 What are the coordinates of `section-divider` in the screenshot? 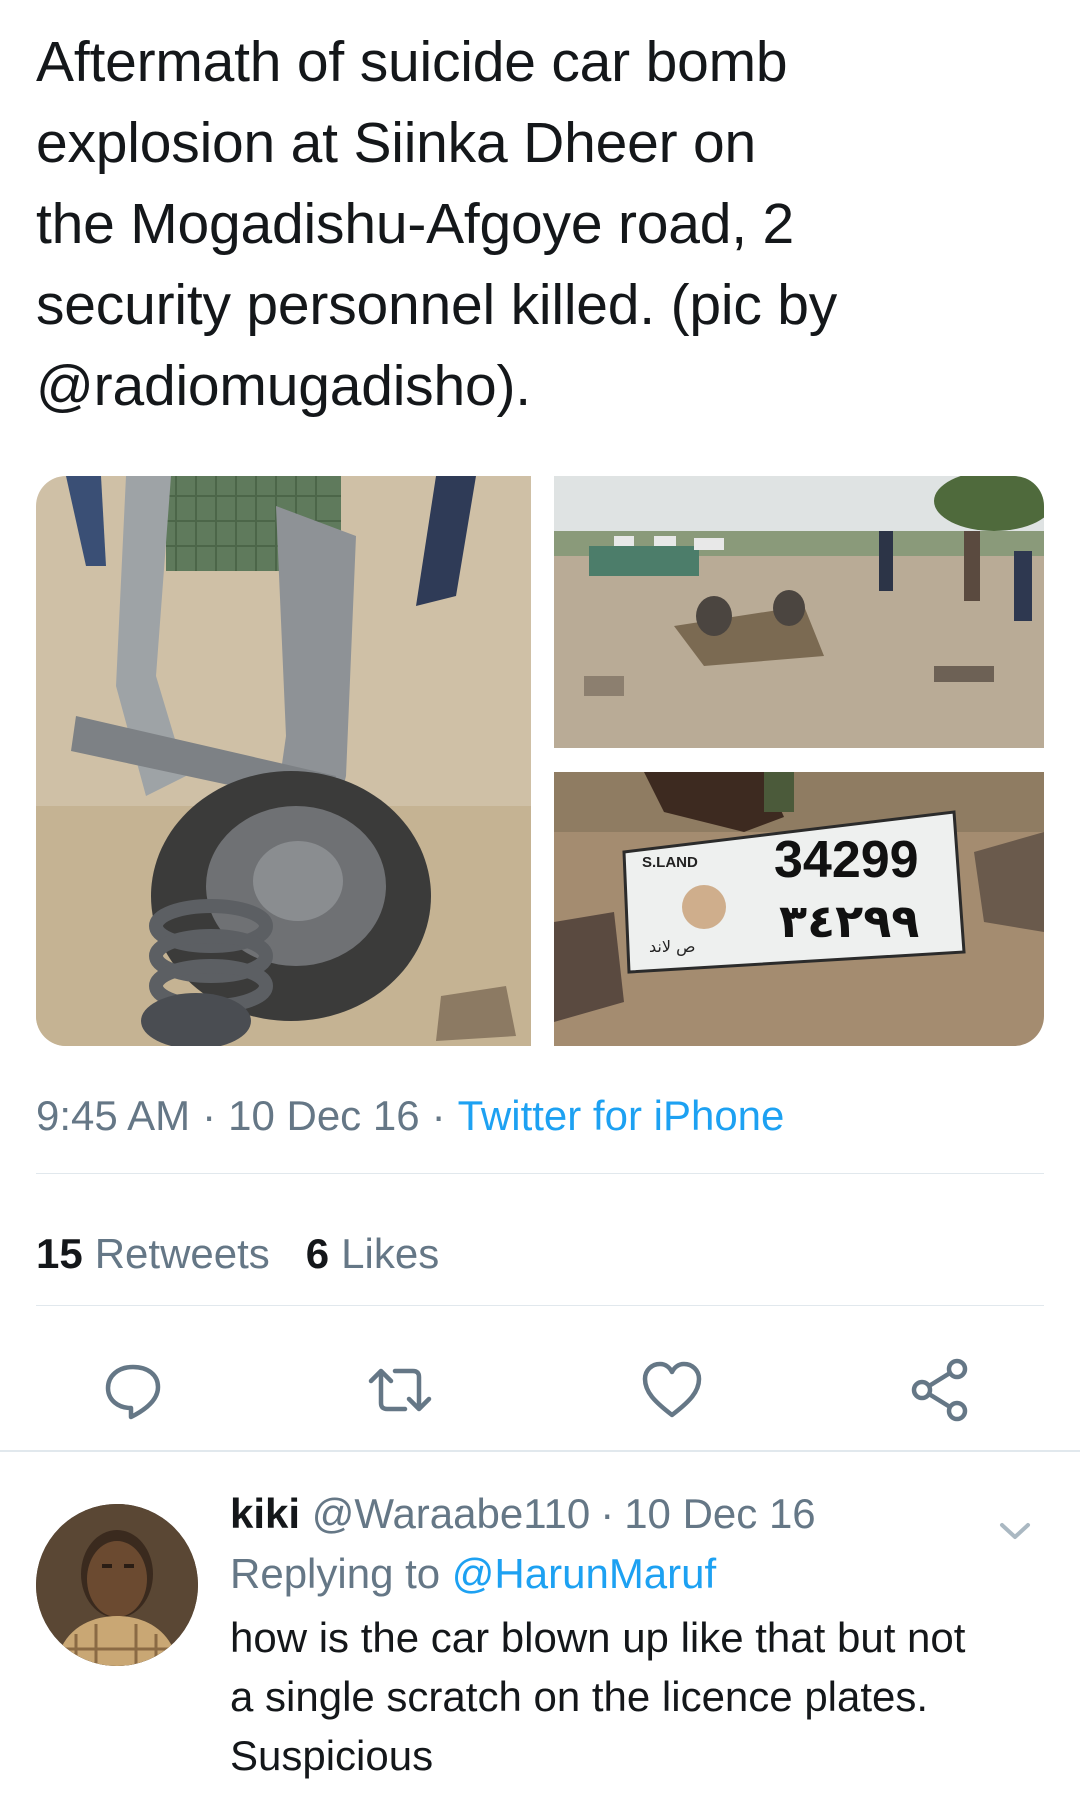 It's located at (540, 1451).